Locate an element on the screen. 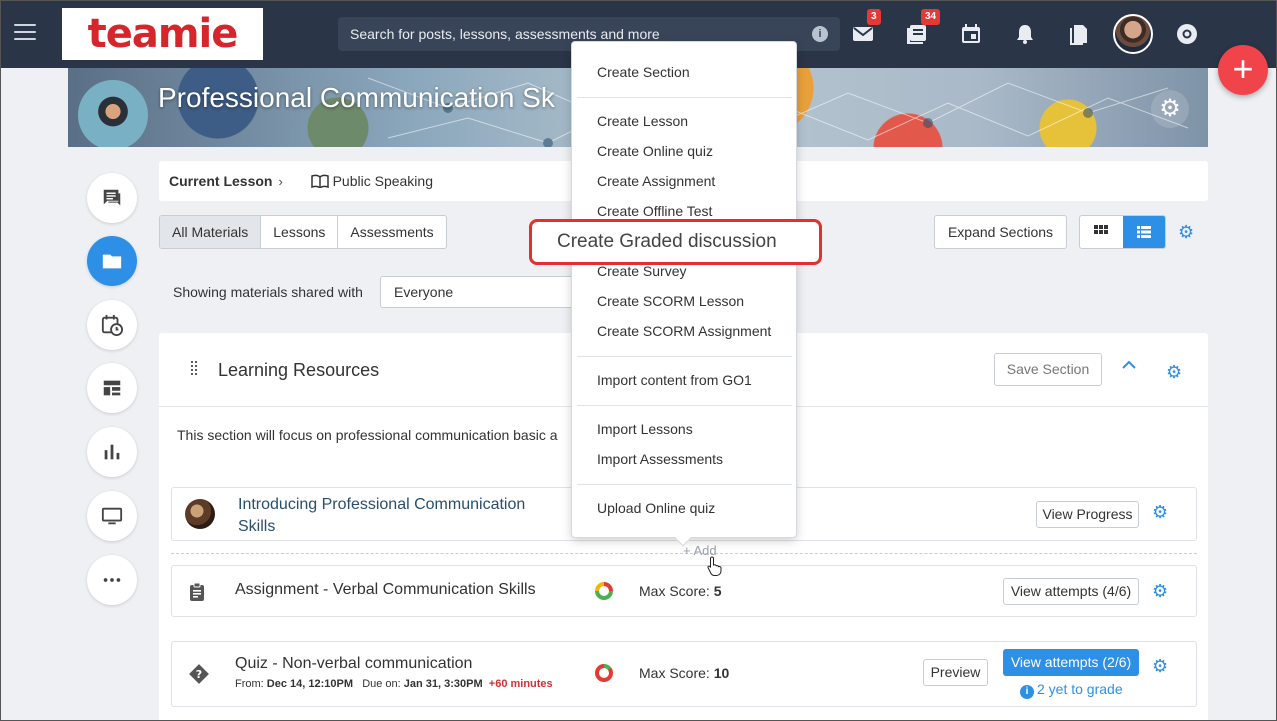  from-label: From: is located at coordinates (249, 684).